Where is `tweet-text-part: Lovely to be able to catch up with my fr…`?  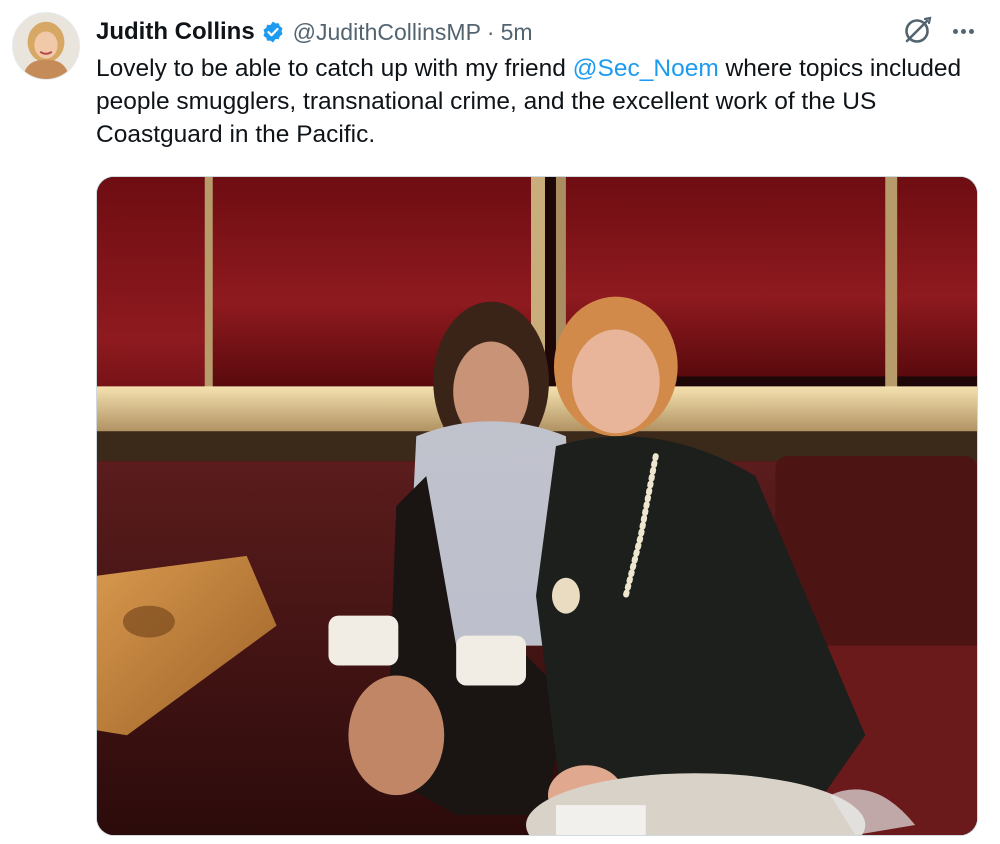
tweet-text-part: Lovely to be able to catch up with my fr… is located at coordinates (334, 68).